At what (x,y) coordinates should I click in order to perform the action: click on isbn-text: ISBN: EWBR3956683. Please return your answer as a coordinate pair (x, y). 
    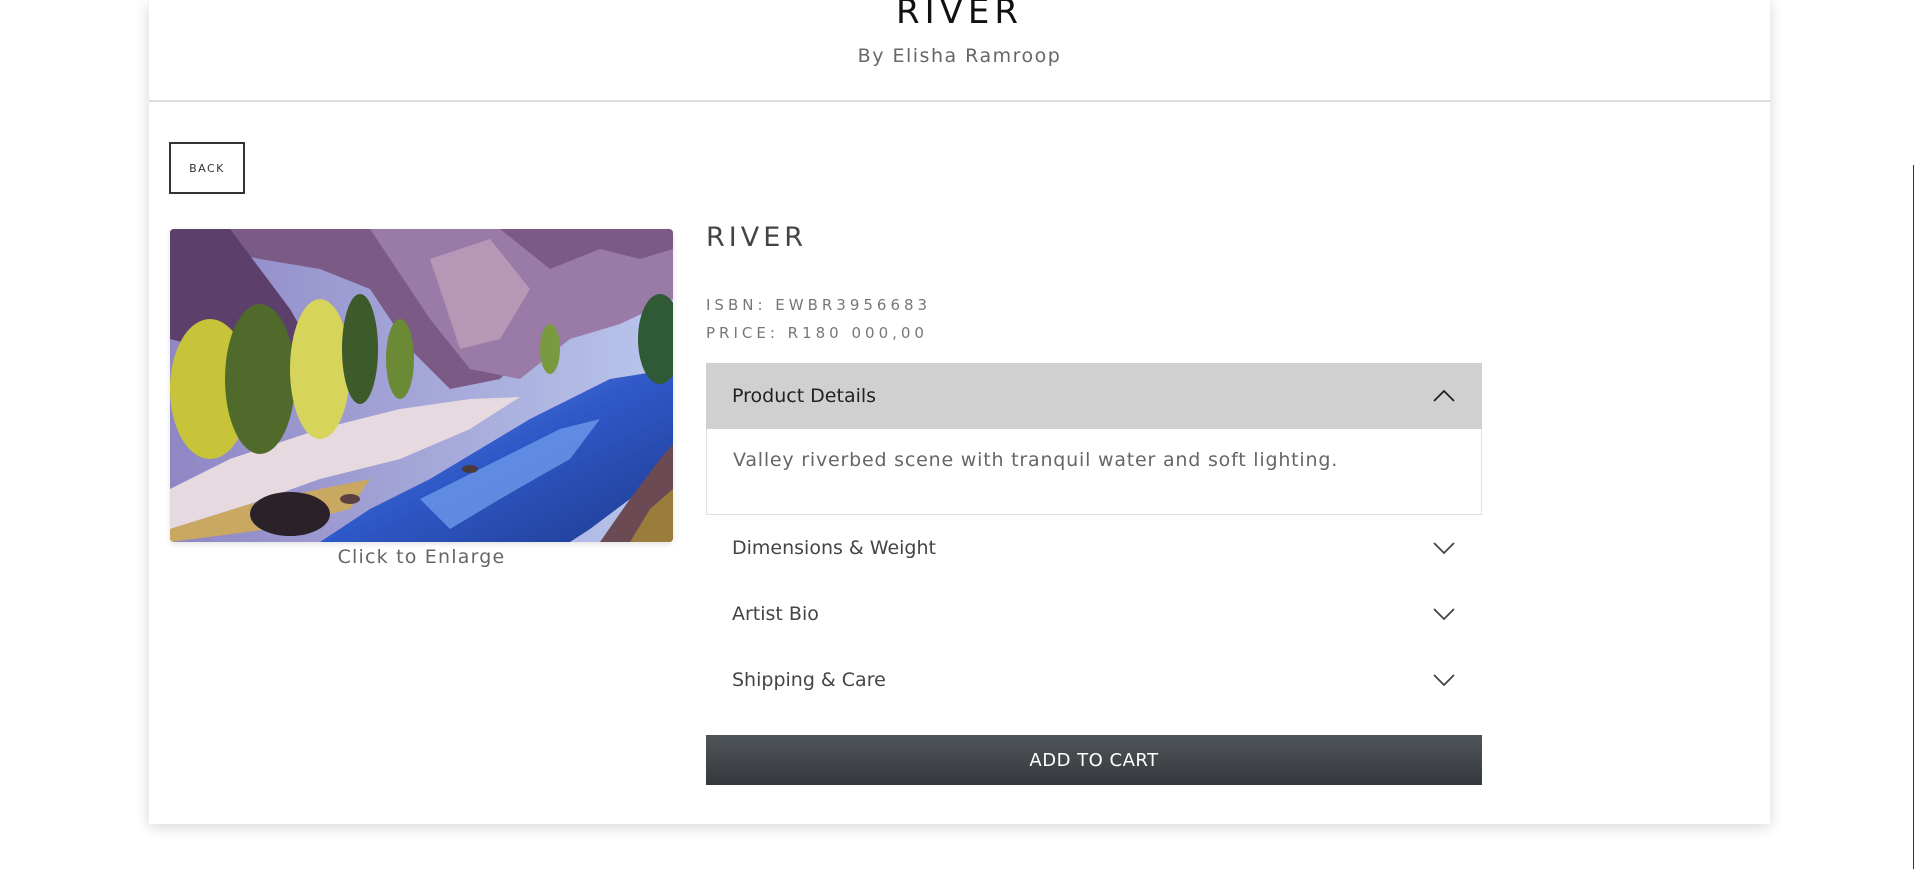
    Looking at the image, I should click on (819, 305).